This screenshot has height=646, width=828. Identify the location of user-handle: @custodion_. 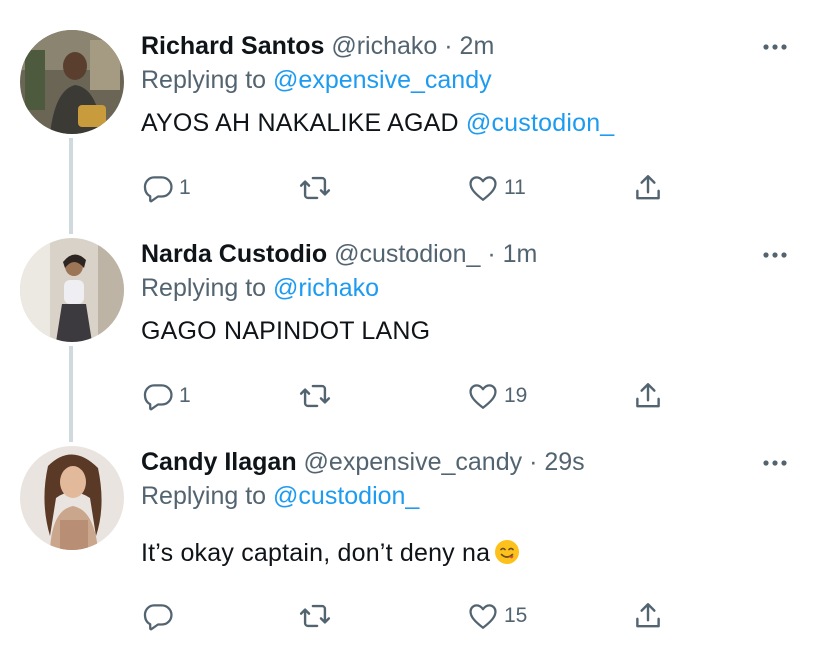
(407, 254).